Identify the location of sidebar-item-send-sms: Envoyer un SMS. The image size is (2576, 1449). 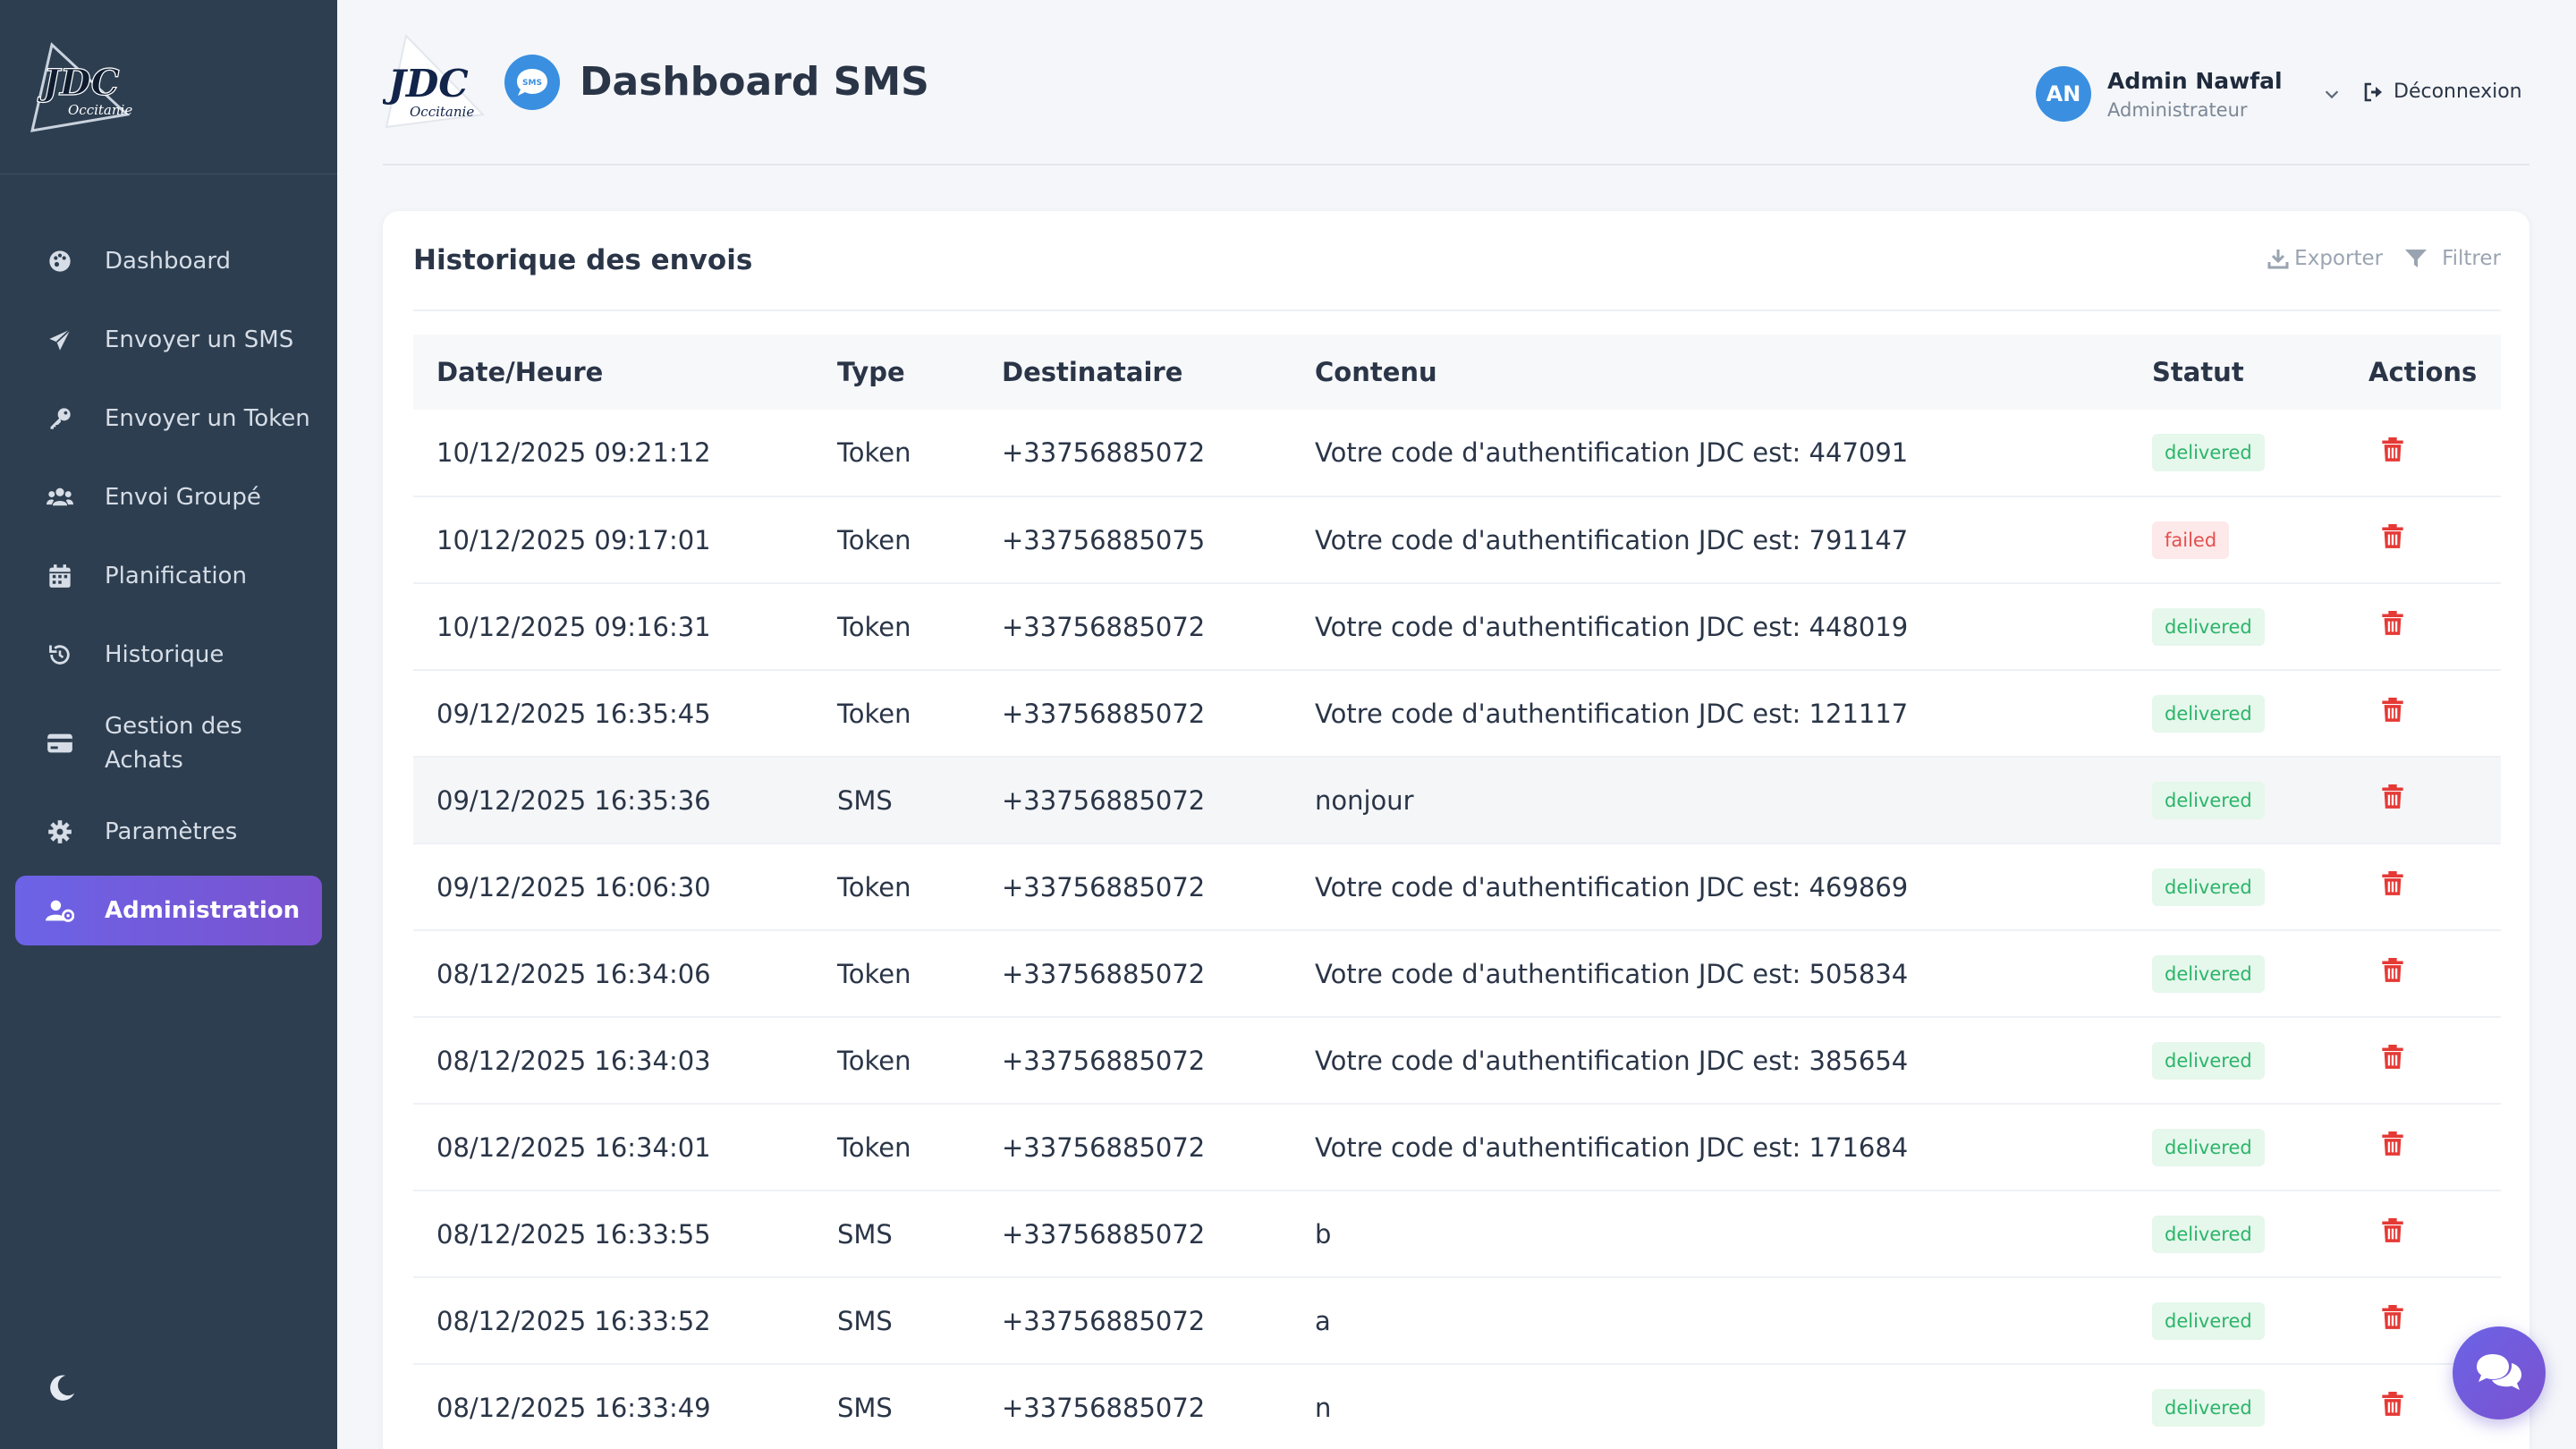
(168, 340).